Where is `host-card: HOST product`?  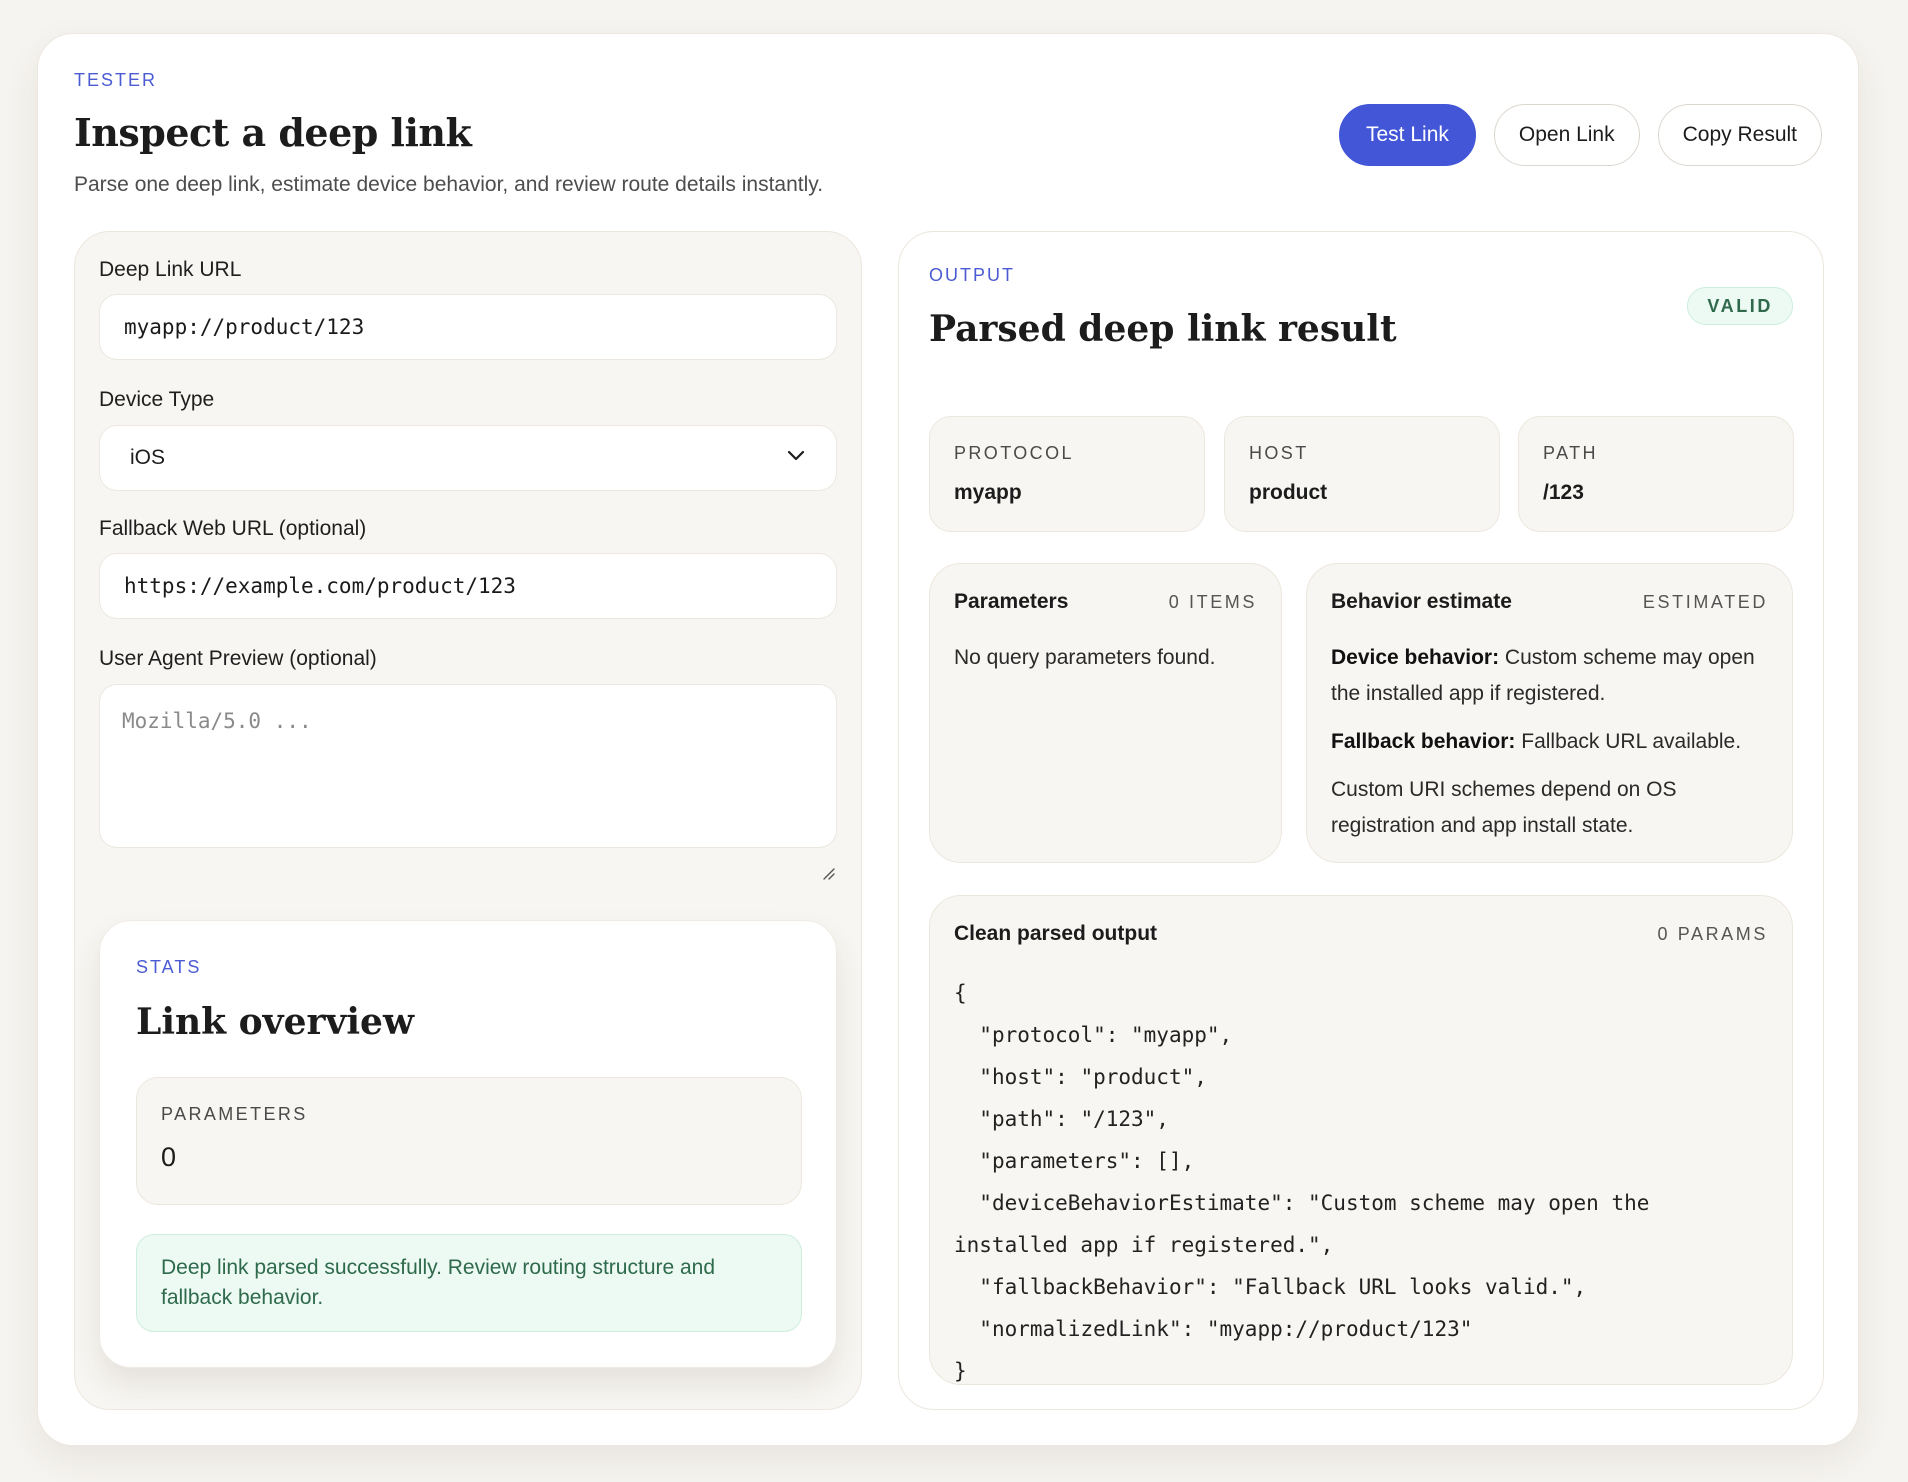 host-card: HOST product is located at coordinates (1362, 474).